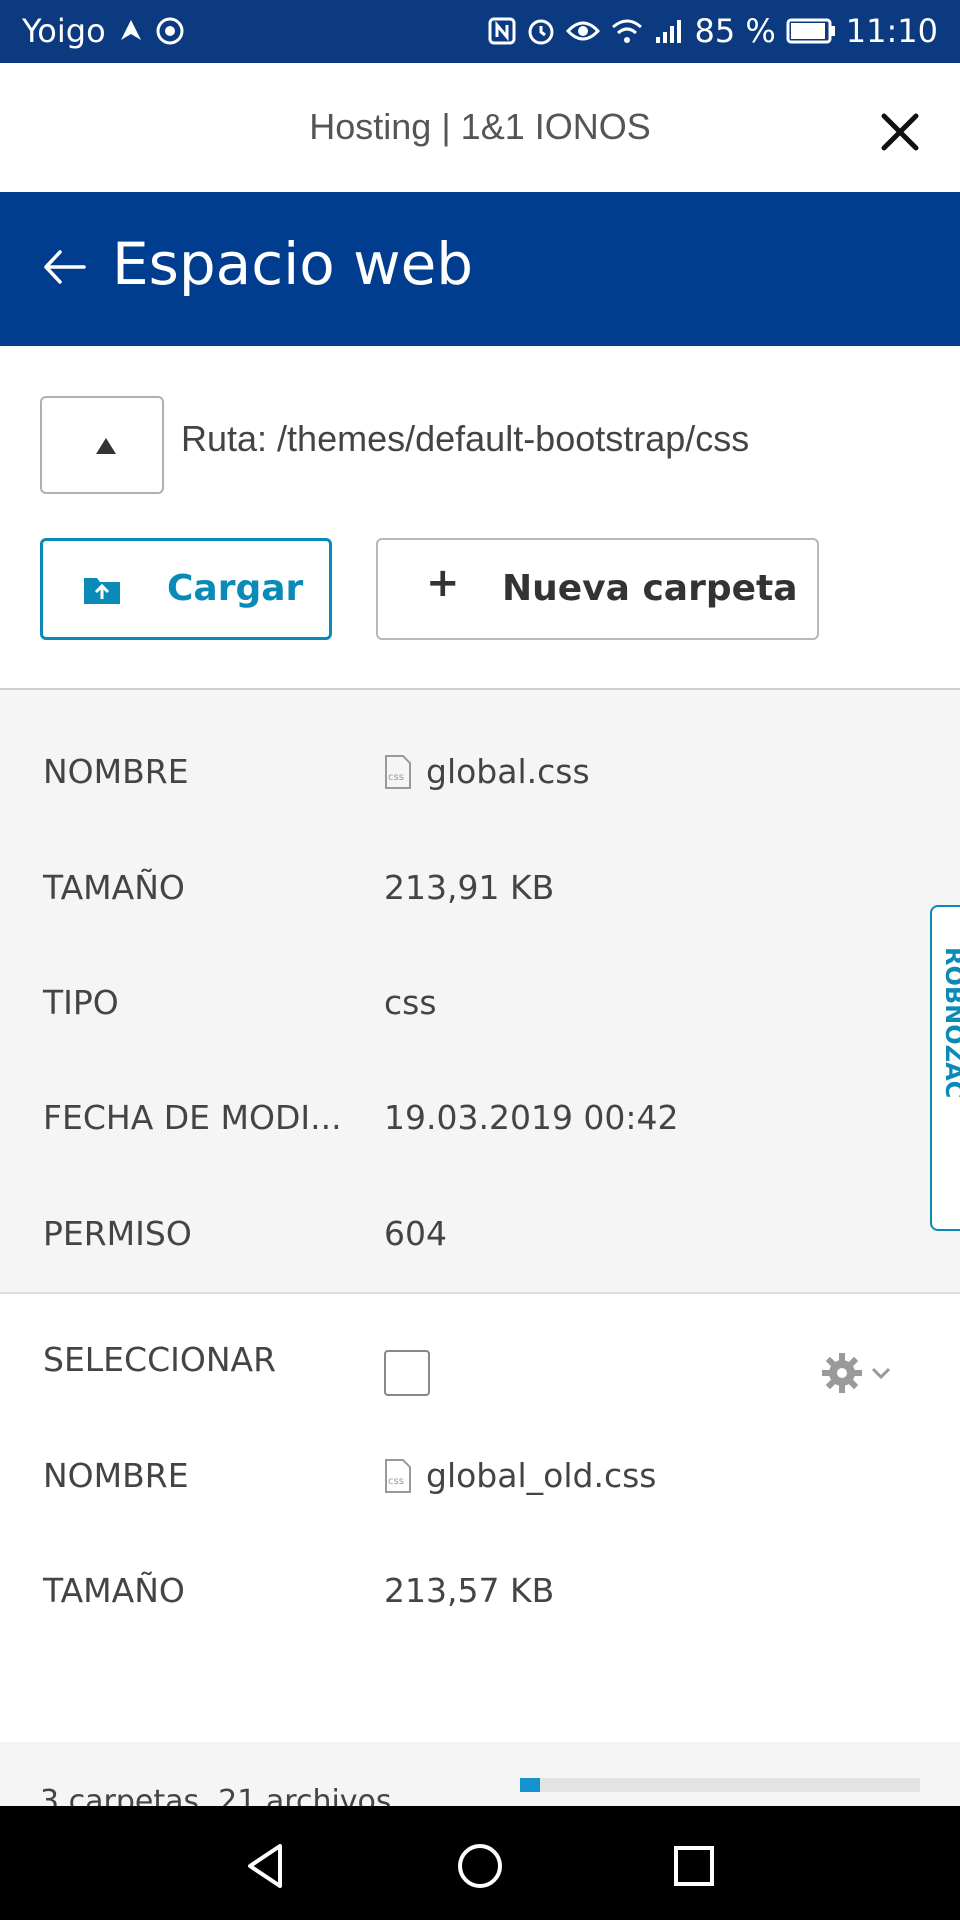  I want to click on new-folder-button: + Nueva carpeta, so click(597, 589).